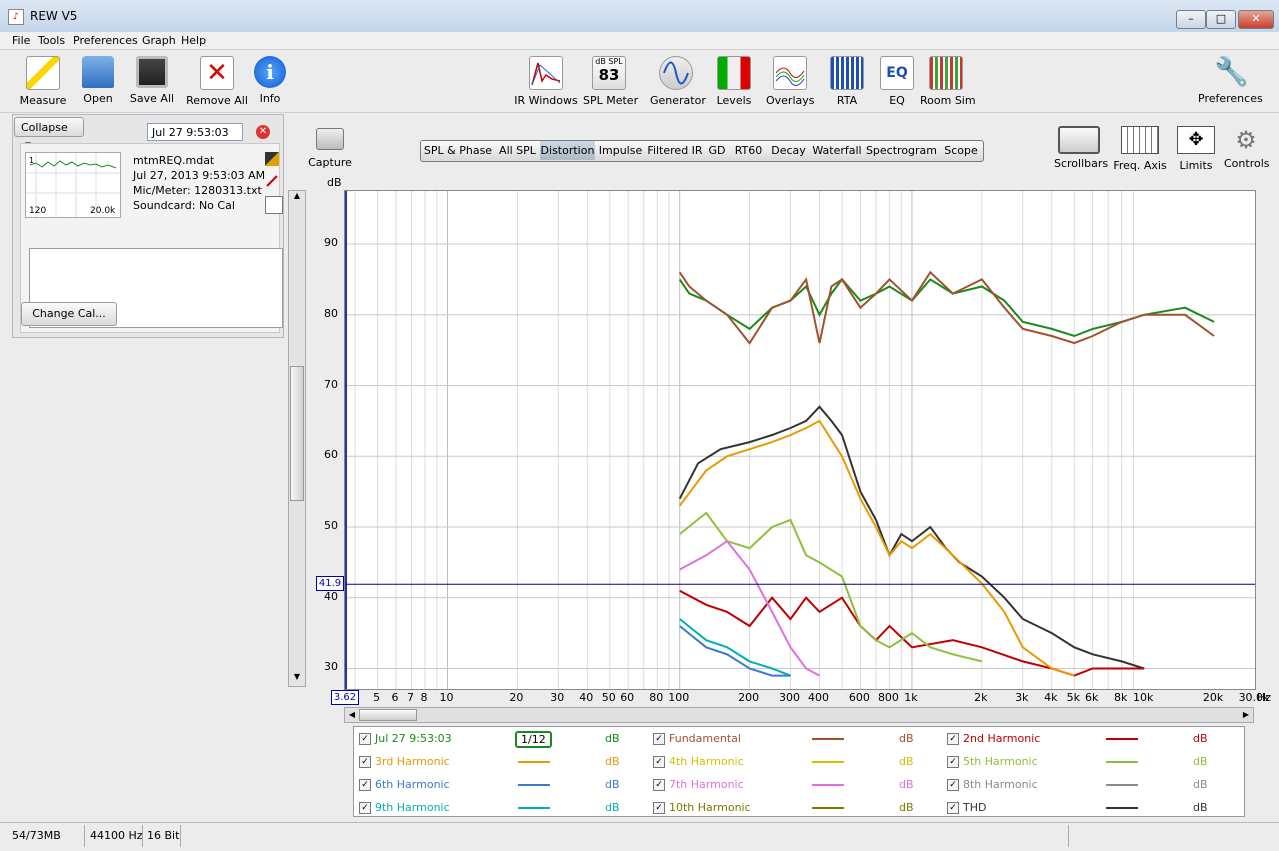  Describe the element at coordinates (263, 132) in the screenshot. I see `remove-measurement-icon: ✕` at that location.